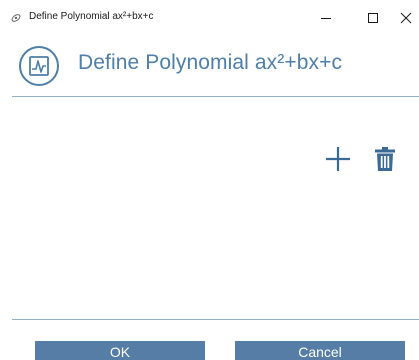  I want to click on ok-button: OK, so click(120, 350).